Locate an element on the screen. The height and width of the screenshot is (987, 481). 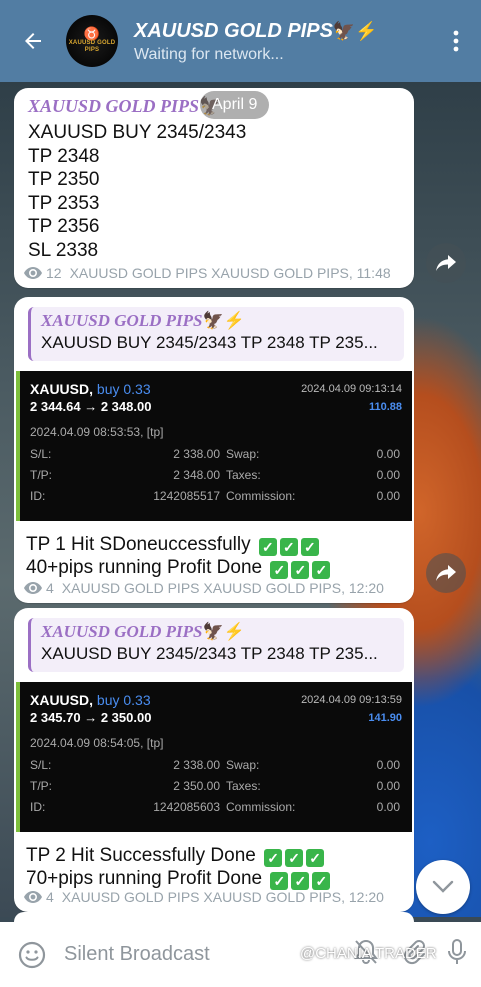
message-line: TP 2348 is located at coordinates (64, 156).